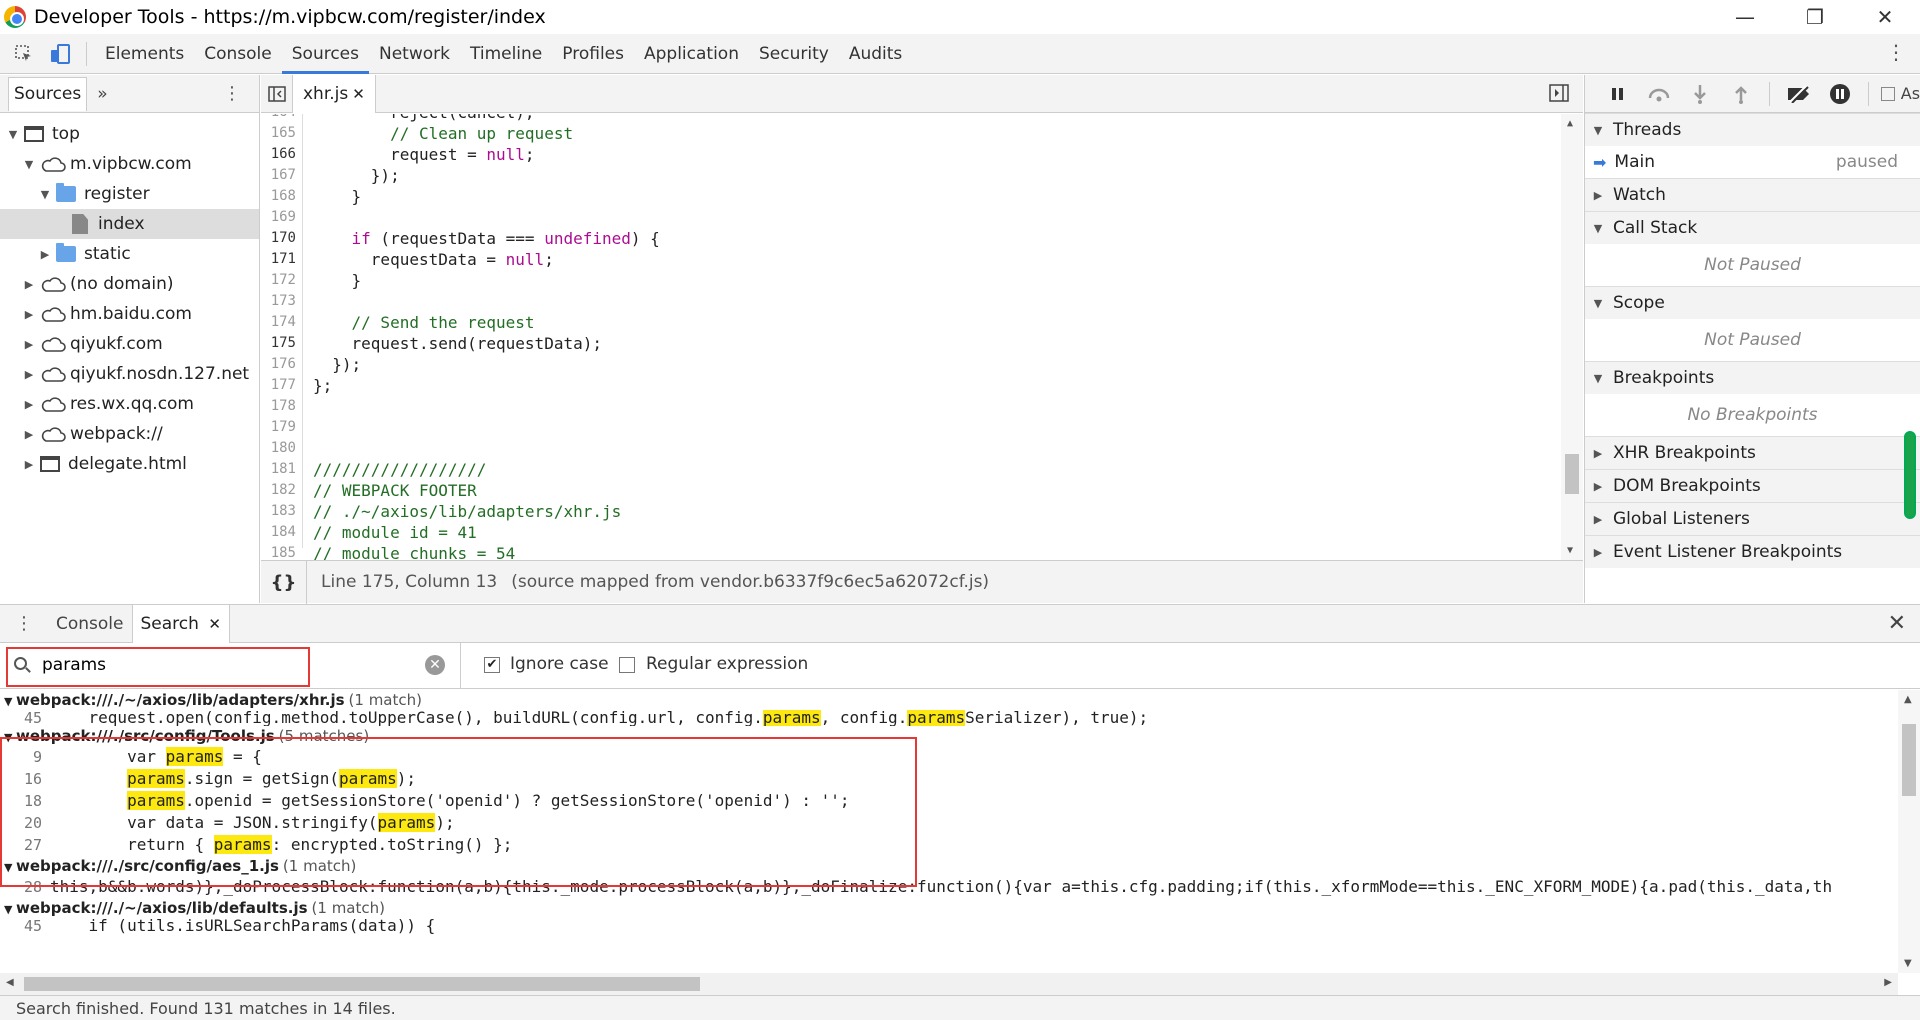  What do you see at coordinates (1752, 452) in the screenshot?
I see `pane-xhr-breakpoints: ▶ XHR Breakpoints` at bounding box center [1752, 452].